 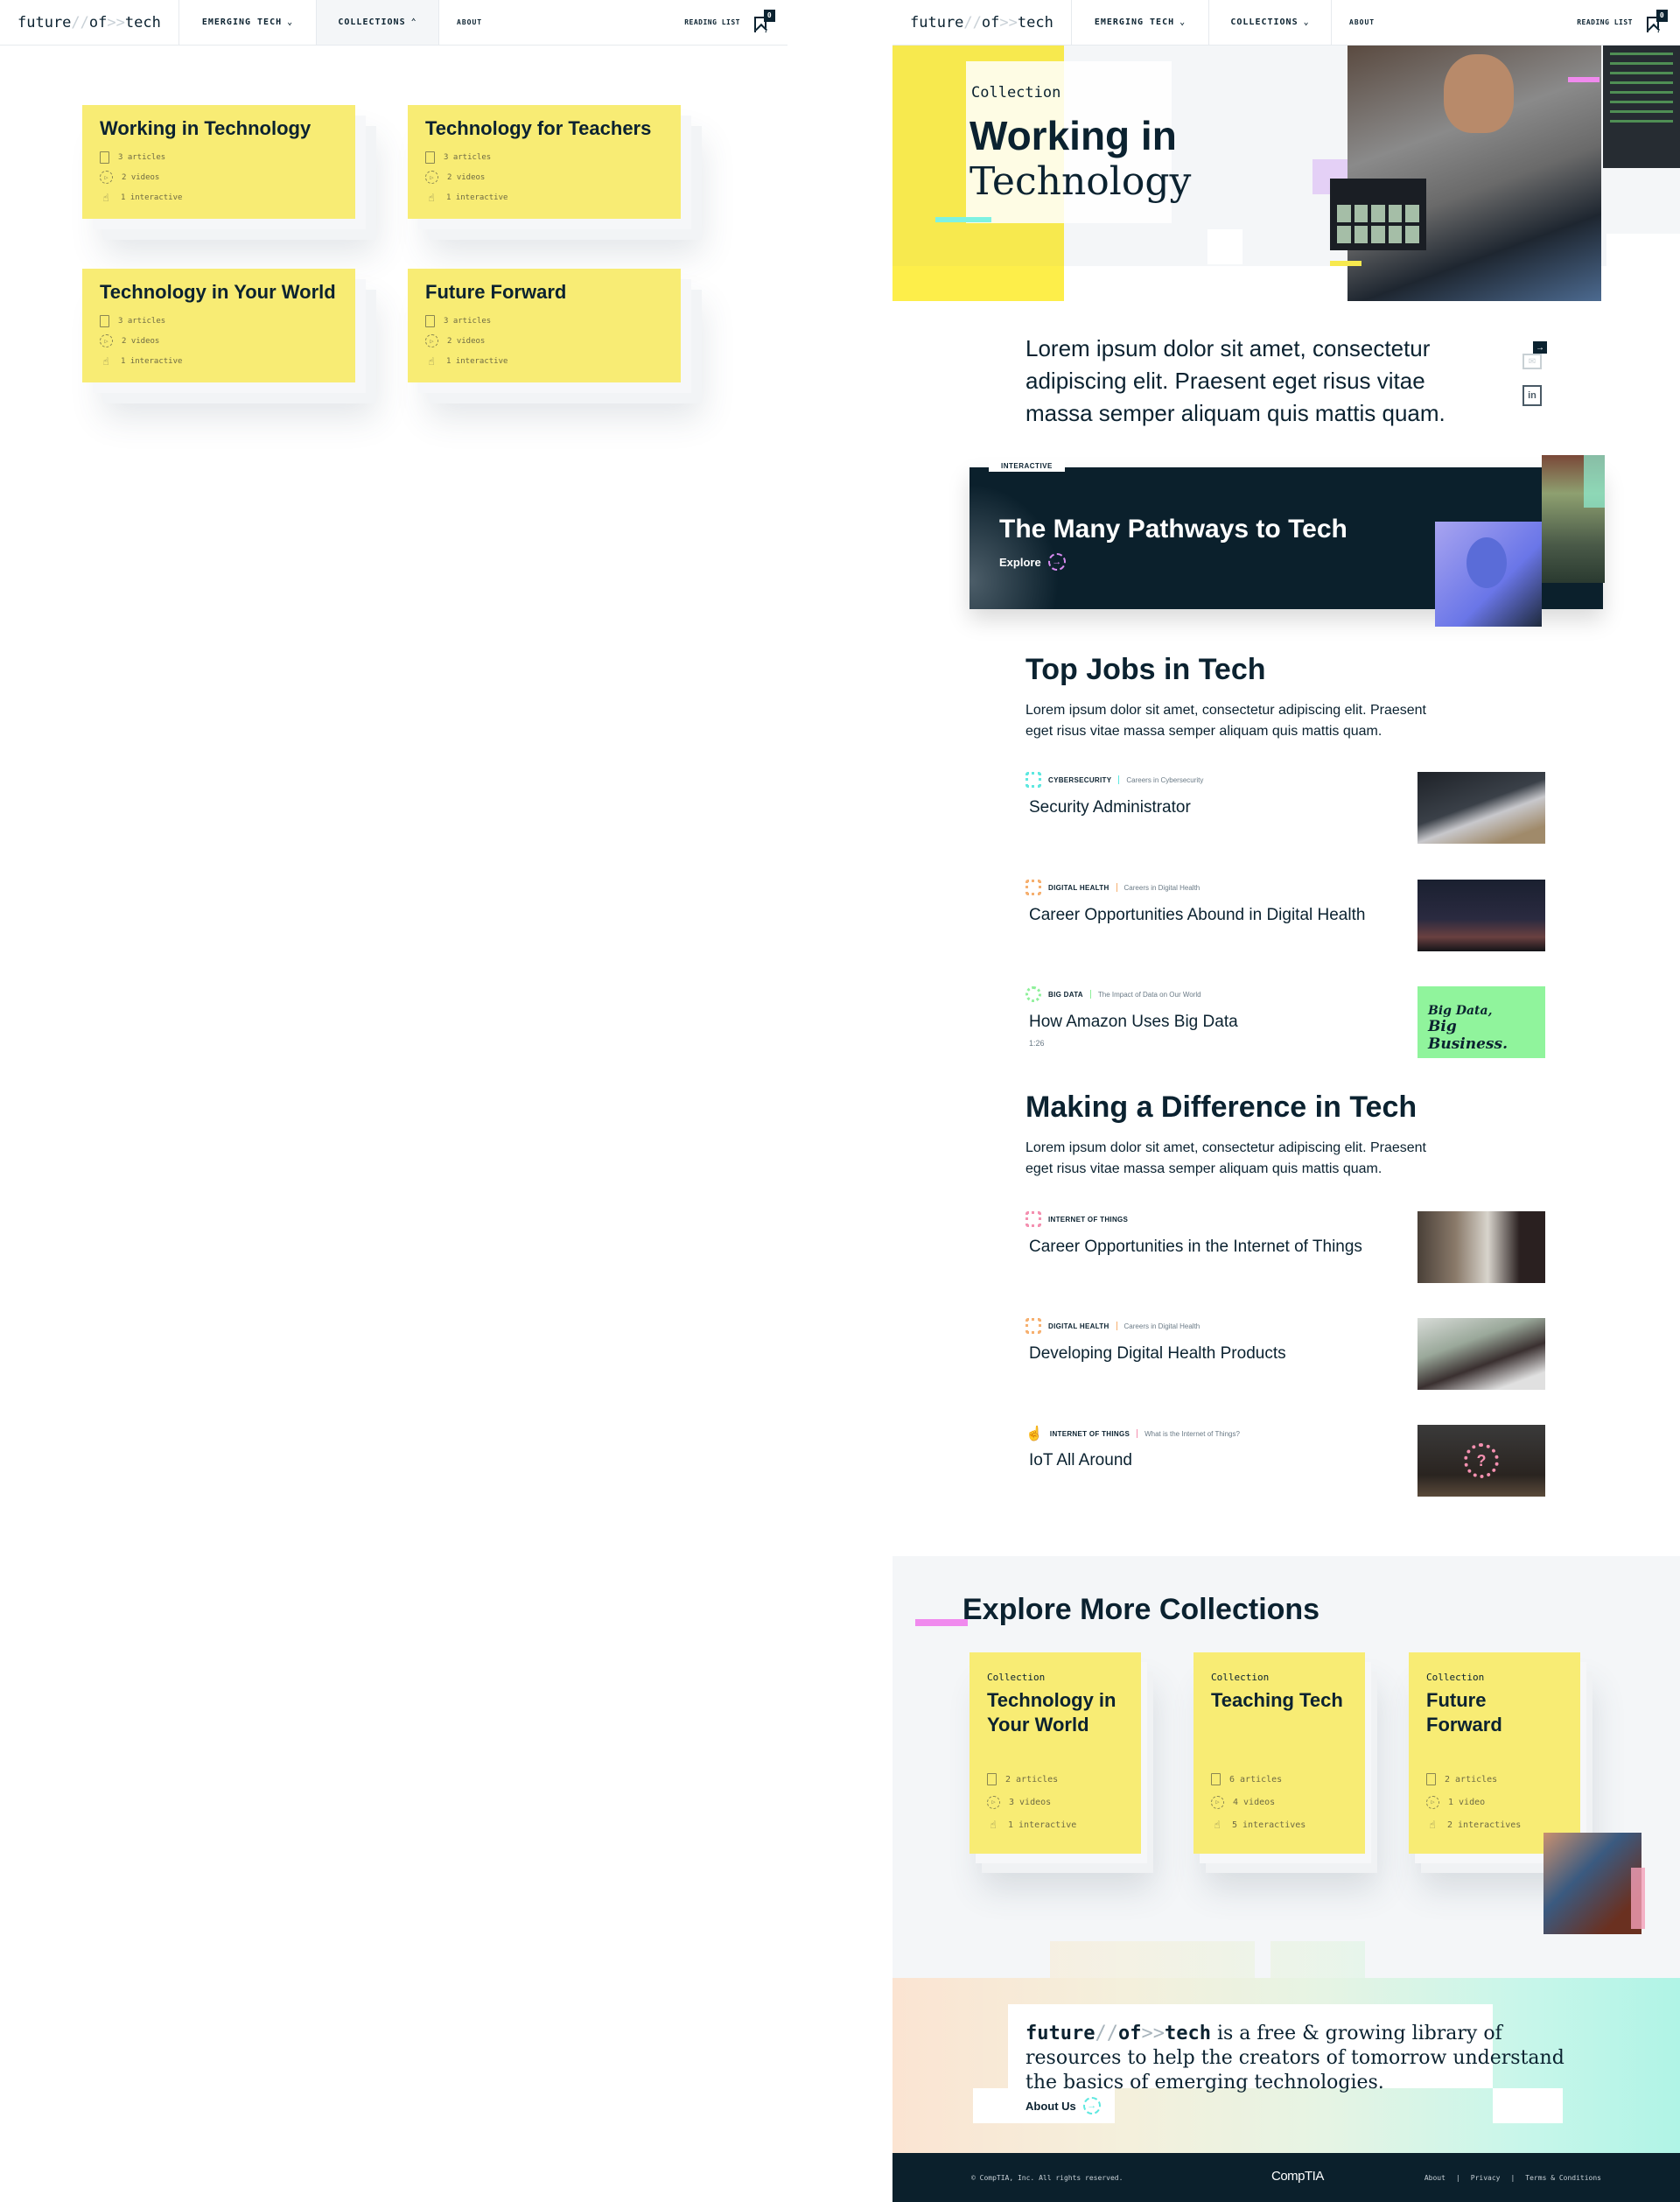 What do you see at coordinates (378, 22) in the screenshot?
I see `nav-collections: COLLECTIONS ⌃` at bounding box center [378, 22].